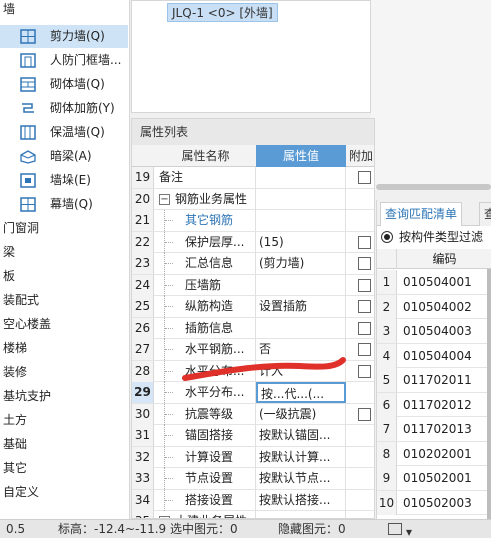 The width and height of the screenshot is (491, 538). What do you see at coordinates (434, 404) in the screenshot?
I see `query-row: 6 011702012` at bounding box center [434, 404].